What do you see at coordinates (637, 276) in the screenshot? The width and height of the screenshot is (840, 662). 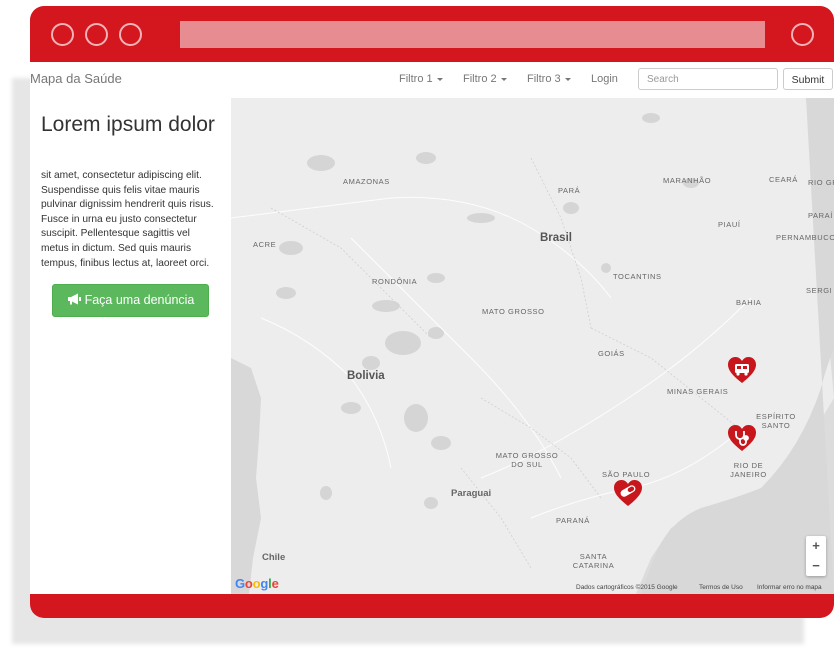 I see `map-label-tocantins: TOCANTINS` at bounding box center [637, 276].